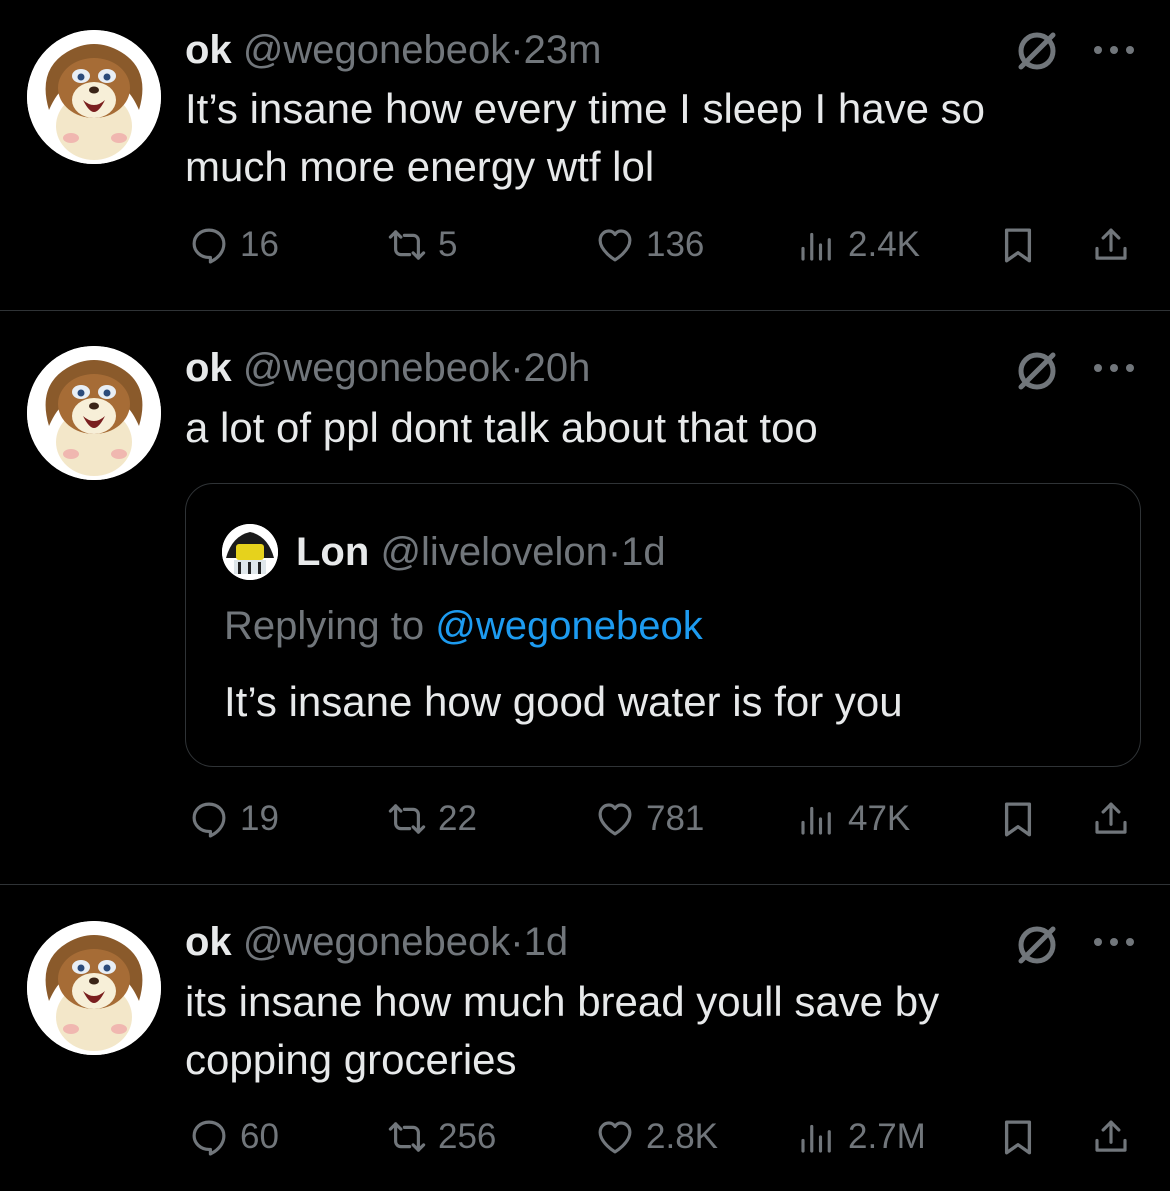 The width and height of the screenshot is (1170, 1191). Describe the element at coordinates (233, 1137) in the screenshot. I see `reply-button: 60` at that location.